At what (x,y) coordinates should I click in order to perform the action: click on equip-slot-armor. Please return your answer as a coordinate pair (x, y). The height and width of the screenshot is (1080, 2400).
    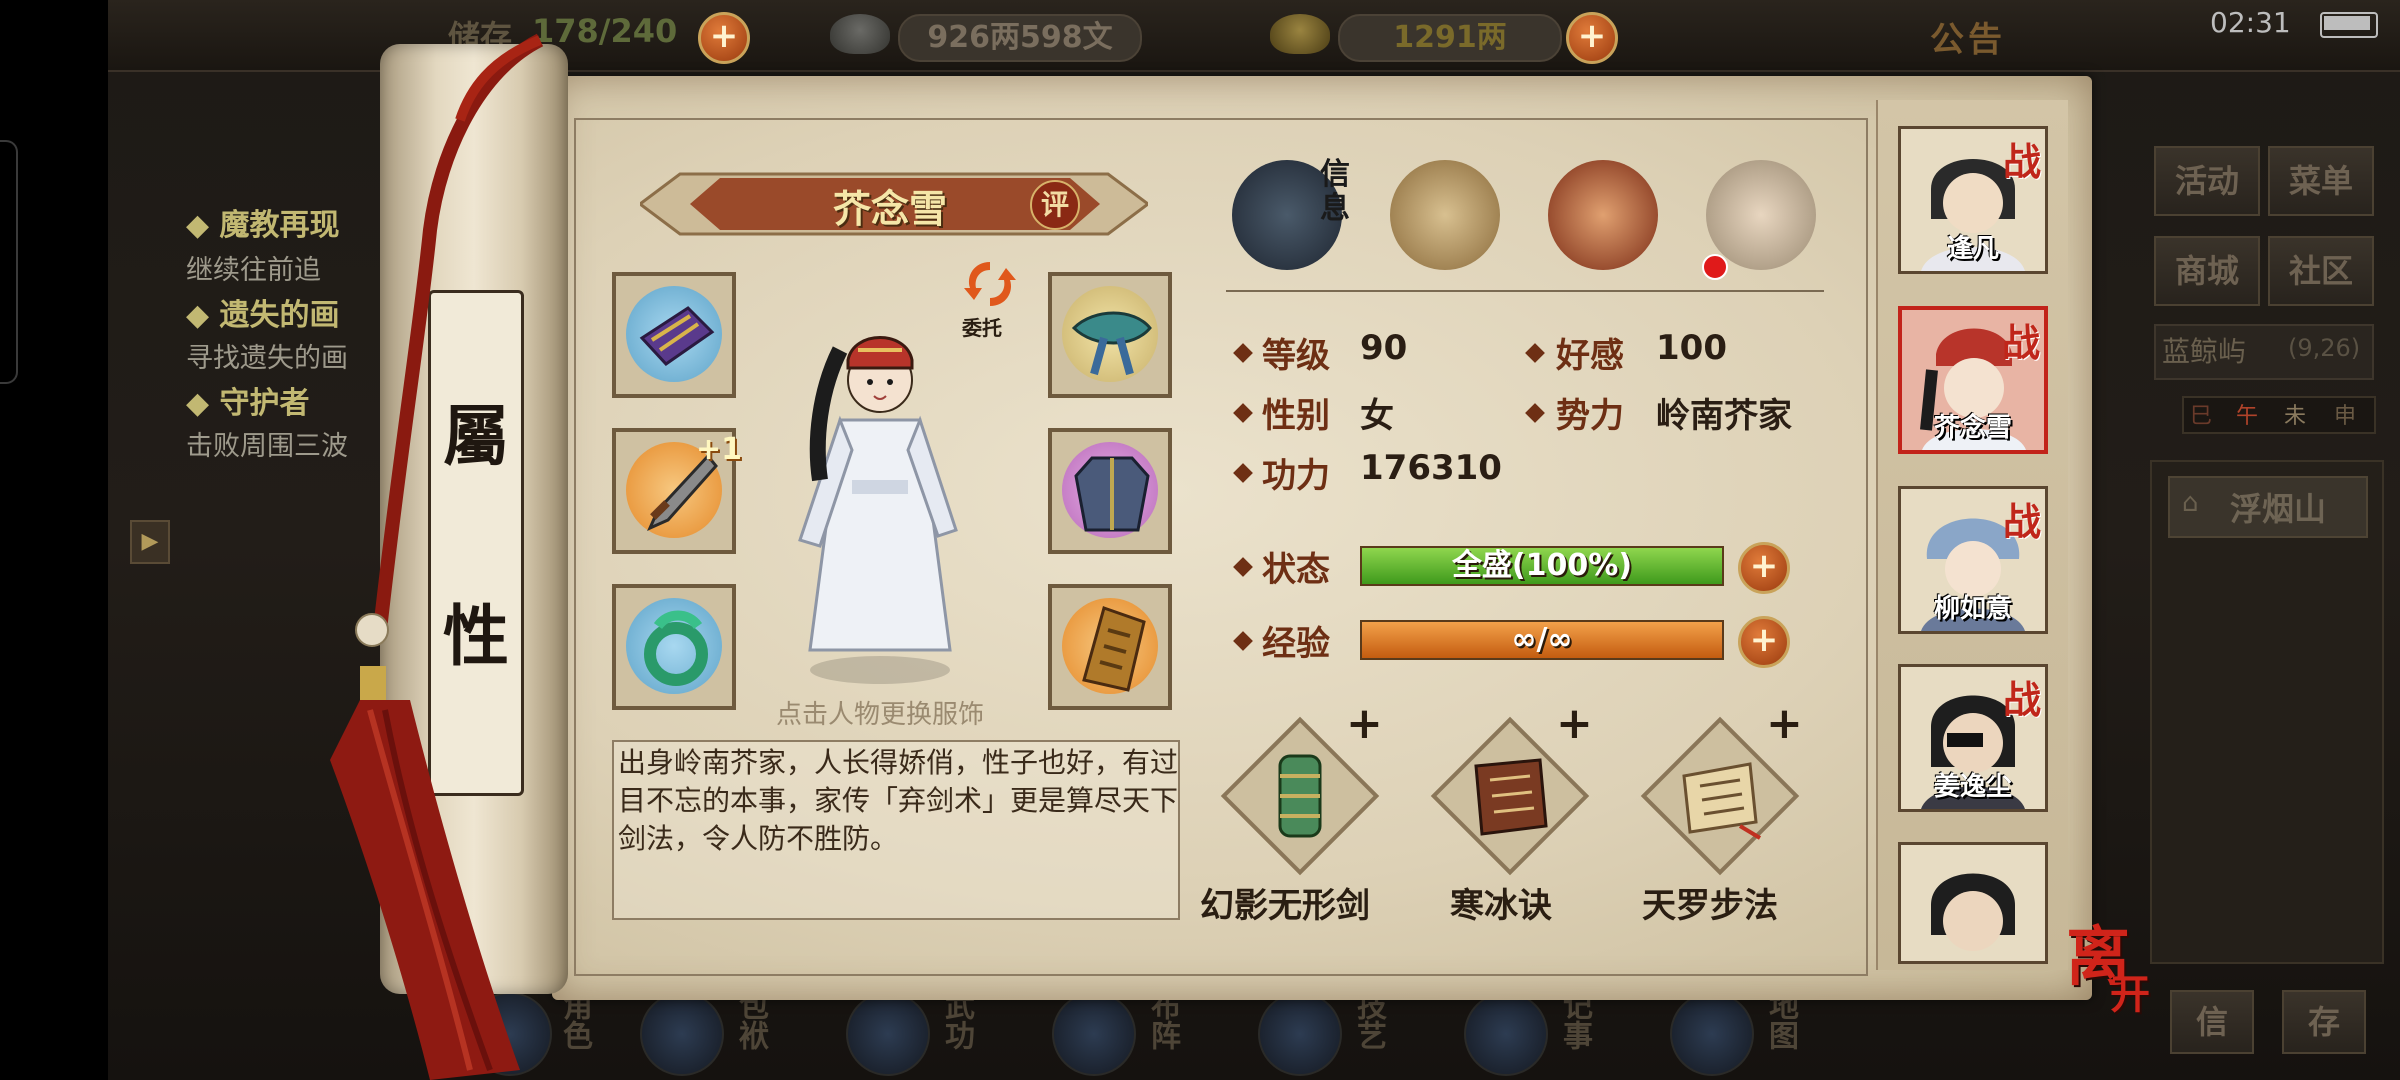
    Looking at the image, I should click on (1110, 491).